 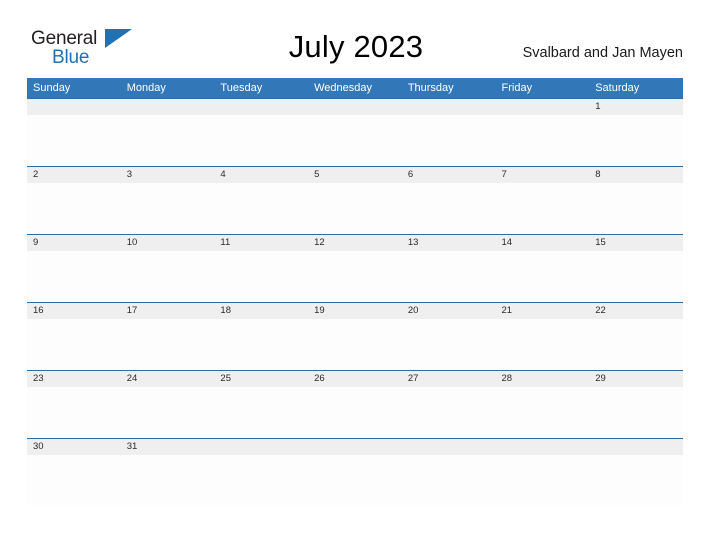 I want to click on day-cell: 28, so click(x=543, y=379).